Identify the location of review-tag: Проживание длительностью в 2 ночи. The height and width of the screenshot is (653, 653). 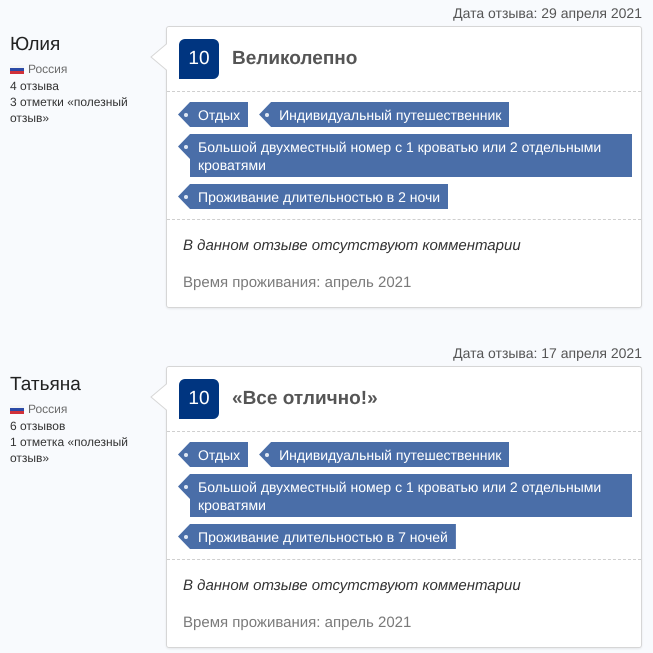
(313, 196).